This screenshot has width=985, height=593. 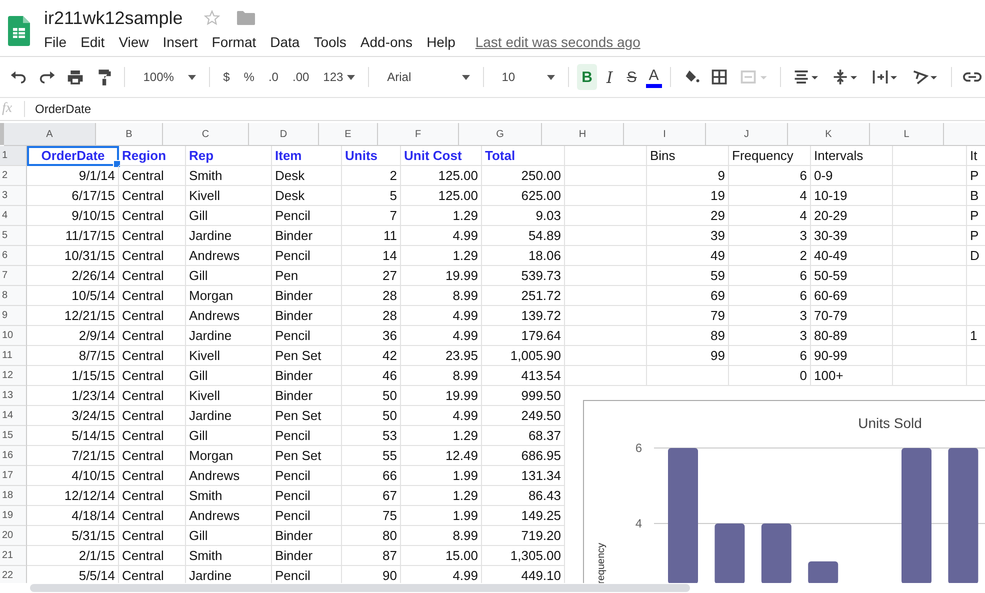 What do you see at coordinates (852, 256) in the screenshot?
I see `table-cell: 40-49` at bounding box center [852, 256].